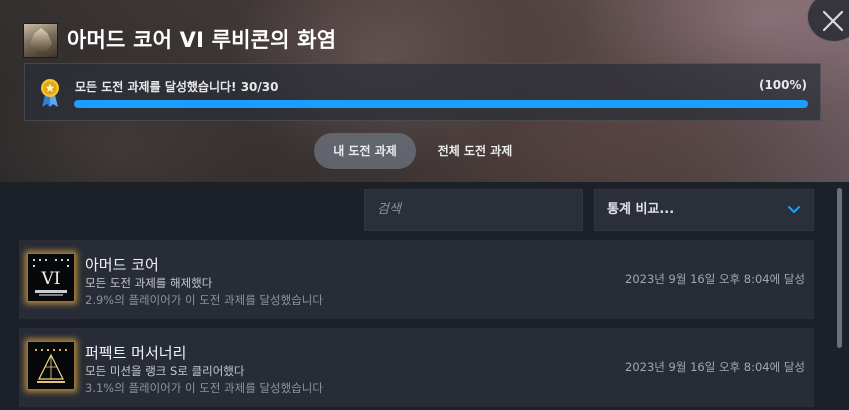 The image size is (849, 410). What do you see at coordinates (422, 92) in the screenshot?
I see `achievement-progress-panel: 모든 도전 과제를 달성했습니다! 30/30 (100%)` at bounding box center [422, 92].